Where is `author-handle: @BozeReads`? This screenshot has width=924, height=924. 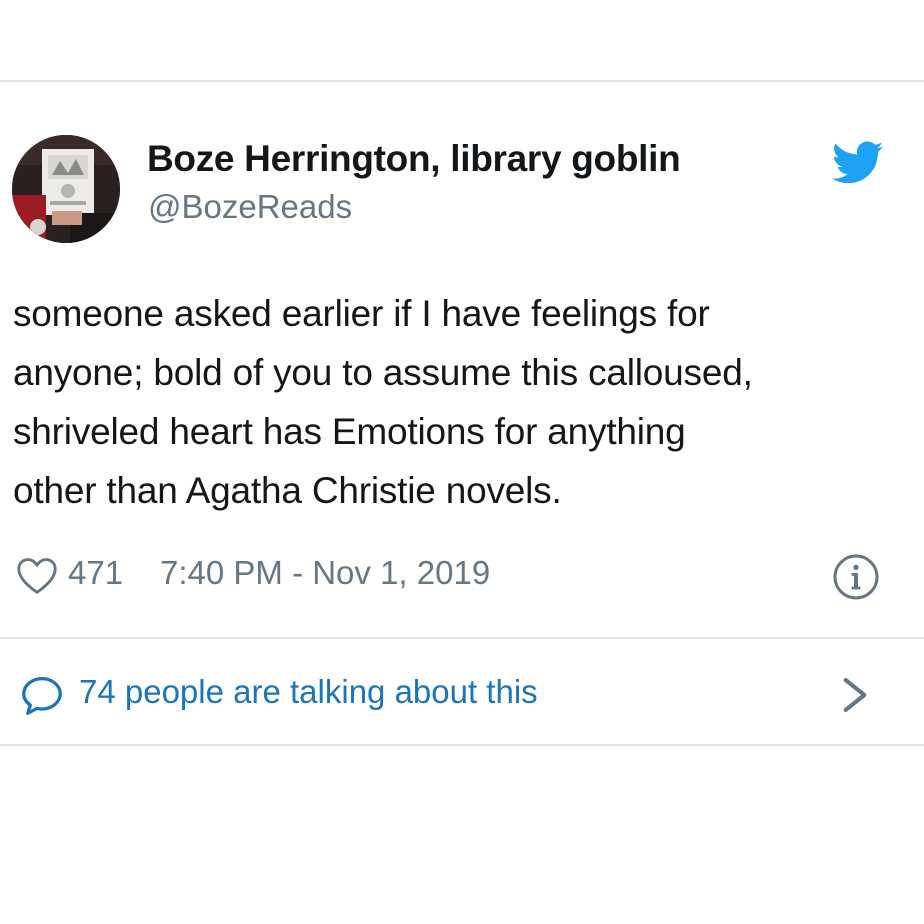
author-handle: @BozeReads is located at coordinates (250, 207).